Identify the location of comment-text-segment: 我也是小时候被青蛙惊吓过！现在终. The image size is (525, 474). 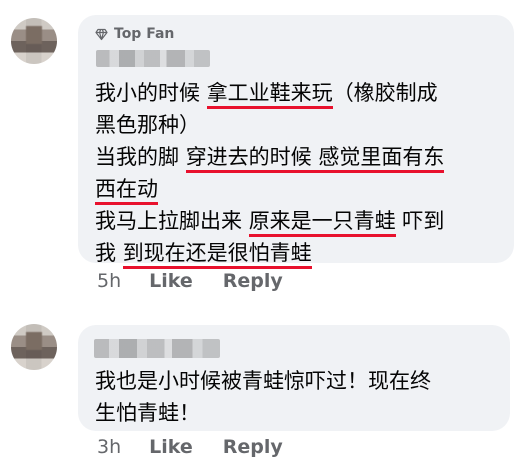
(263, 381).